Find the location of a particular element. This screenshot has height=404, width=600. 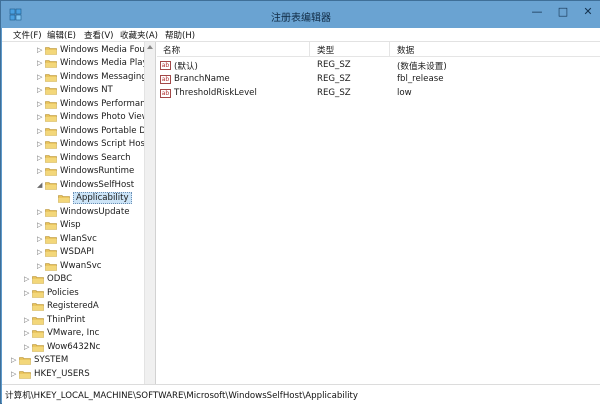

tree-item: ▷ Windows Performanc is located at coordinates (93, 105).